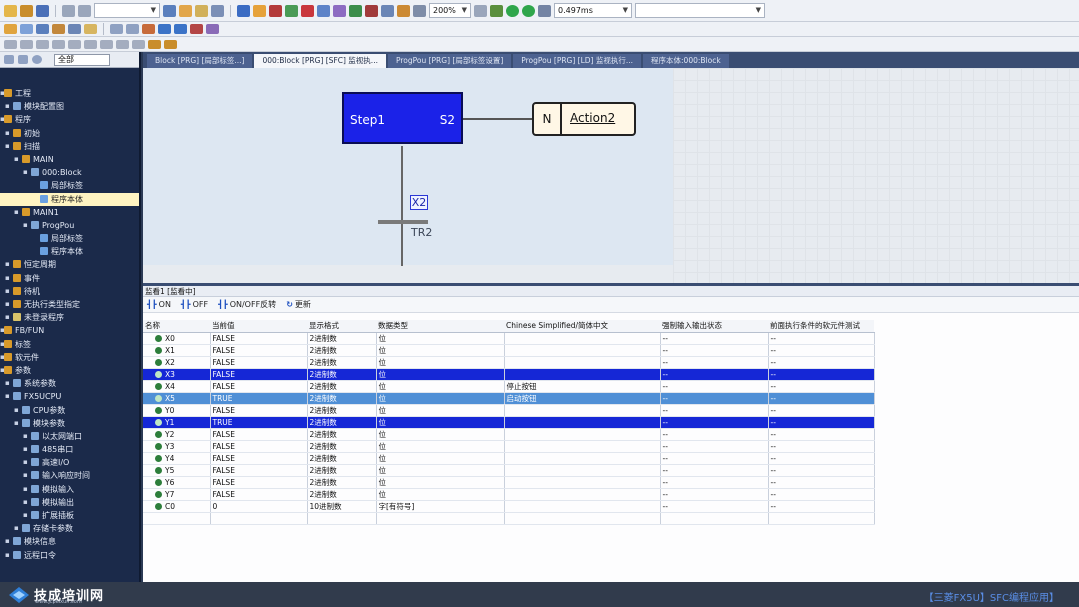  What do you see at coordinates (176, 326) in the screenshot?
I see `column-header: 名称` at bounding box center [176, 326].